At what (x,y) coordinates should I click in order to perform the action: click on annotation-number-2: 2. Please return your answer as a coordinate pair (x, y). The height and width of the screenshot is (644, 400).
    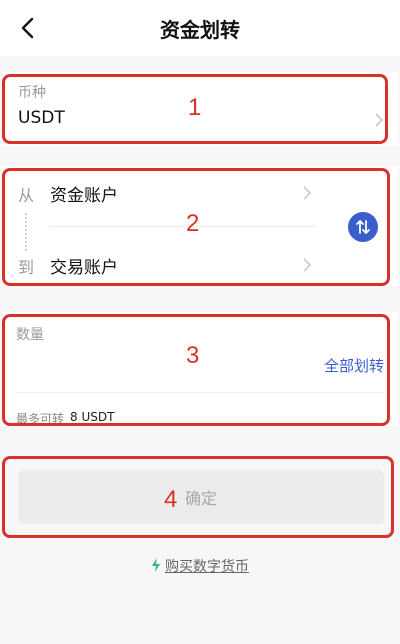
    Looking at the image, I should click on (193, 223).